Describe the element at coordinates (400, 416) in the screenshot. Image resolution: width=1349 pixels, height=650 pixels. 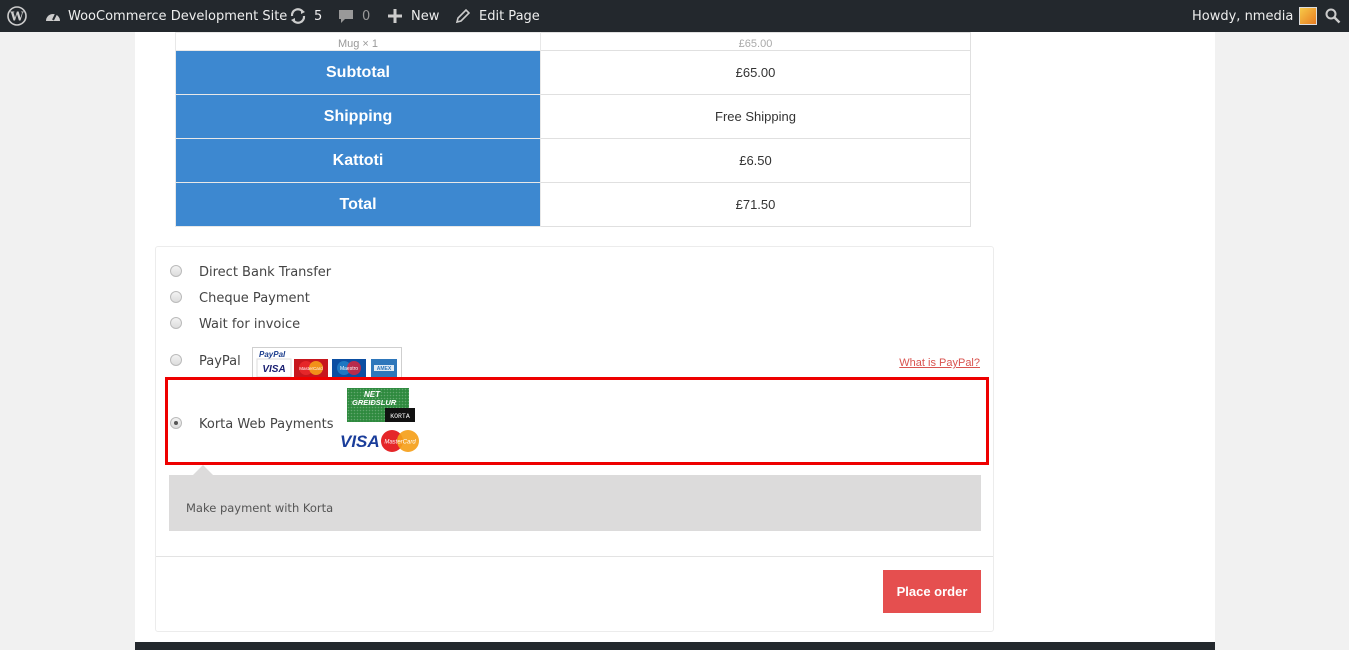
I see `korta-logo-line3: KORTA` at that location.